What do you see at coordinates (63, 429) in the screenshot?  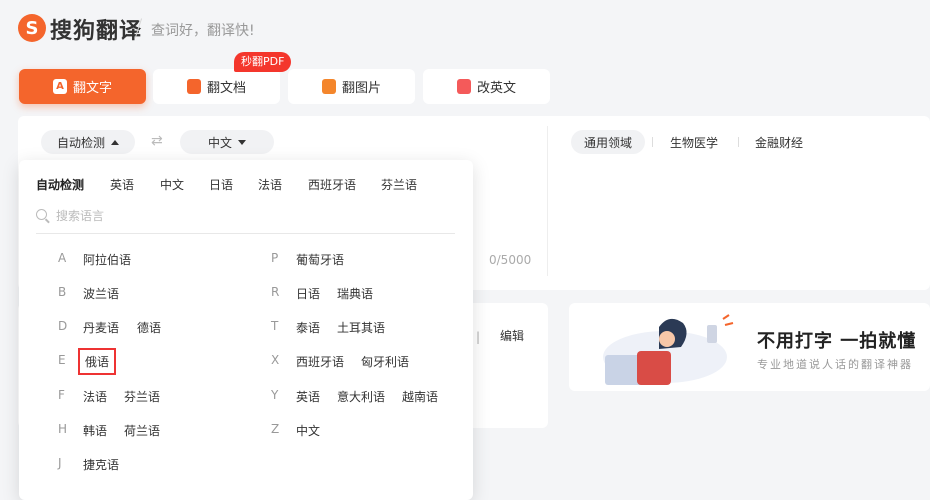 I see `letter-h: H` at bounding box center [63, 429].